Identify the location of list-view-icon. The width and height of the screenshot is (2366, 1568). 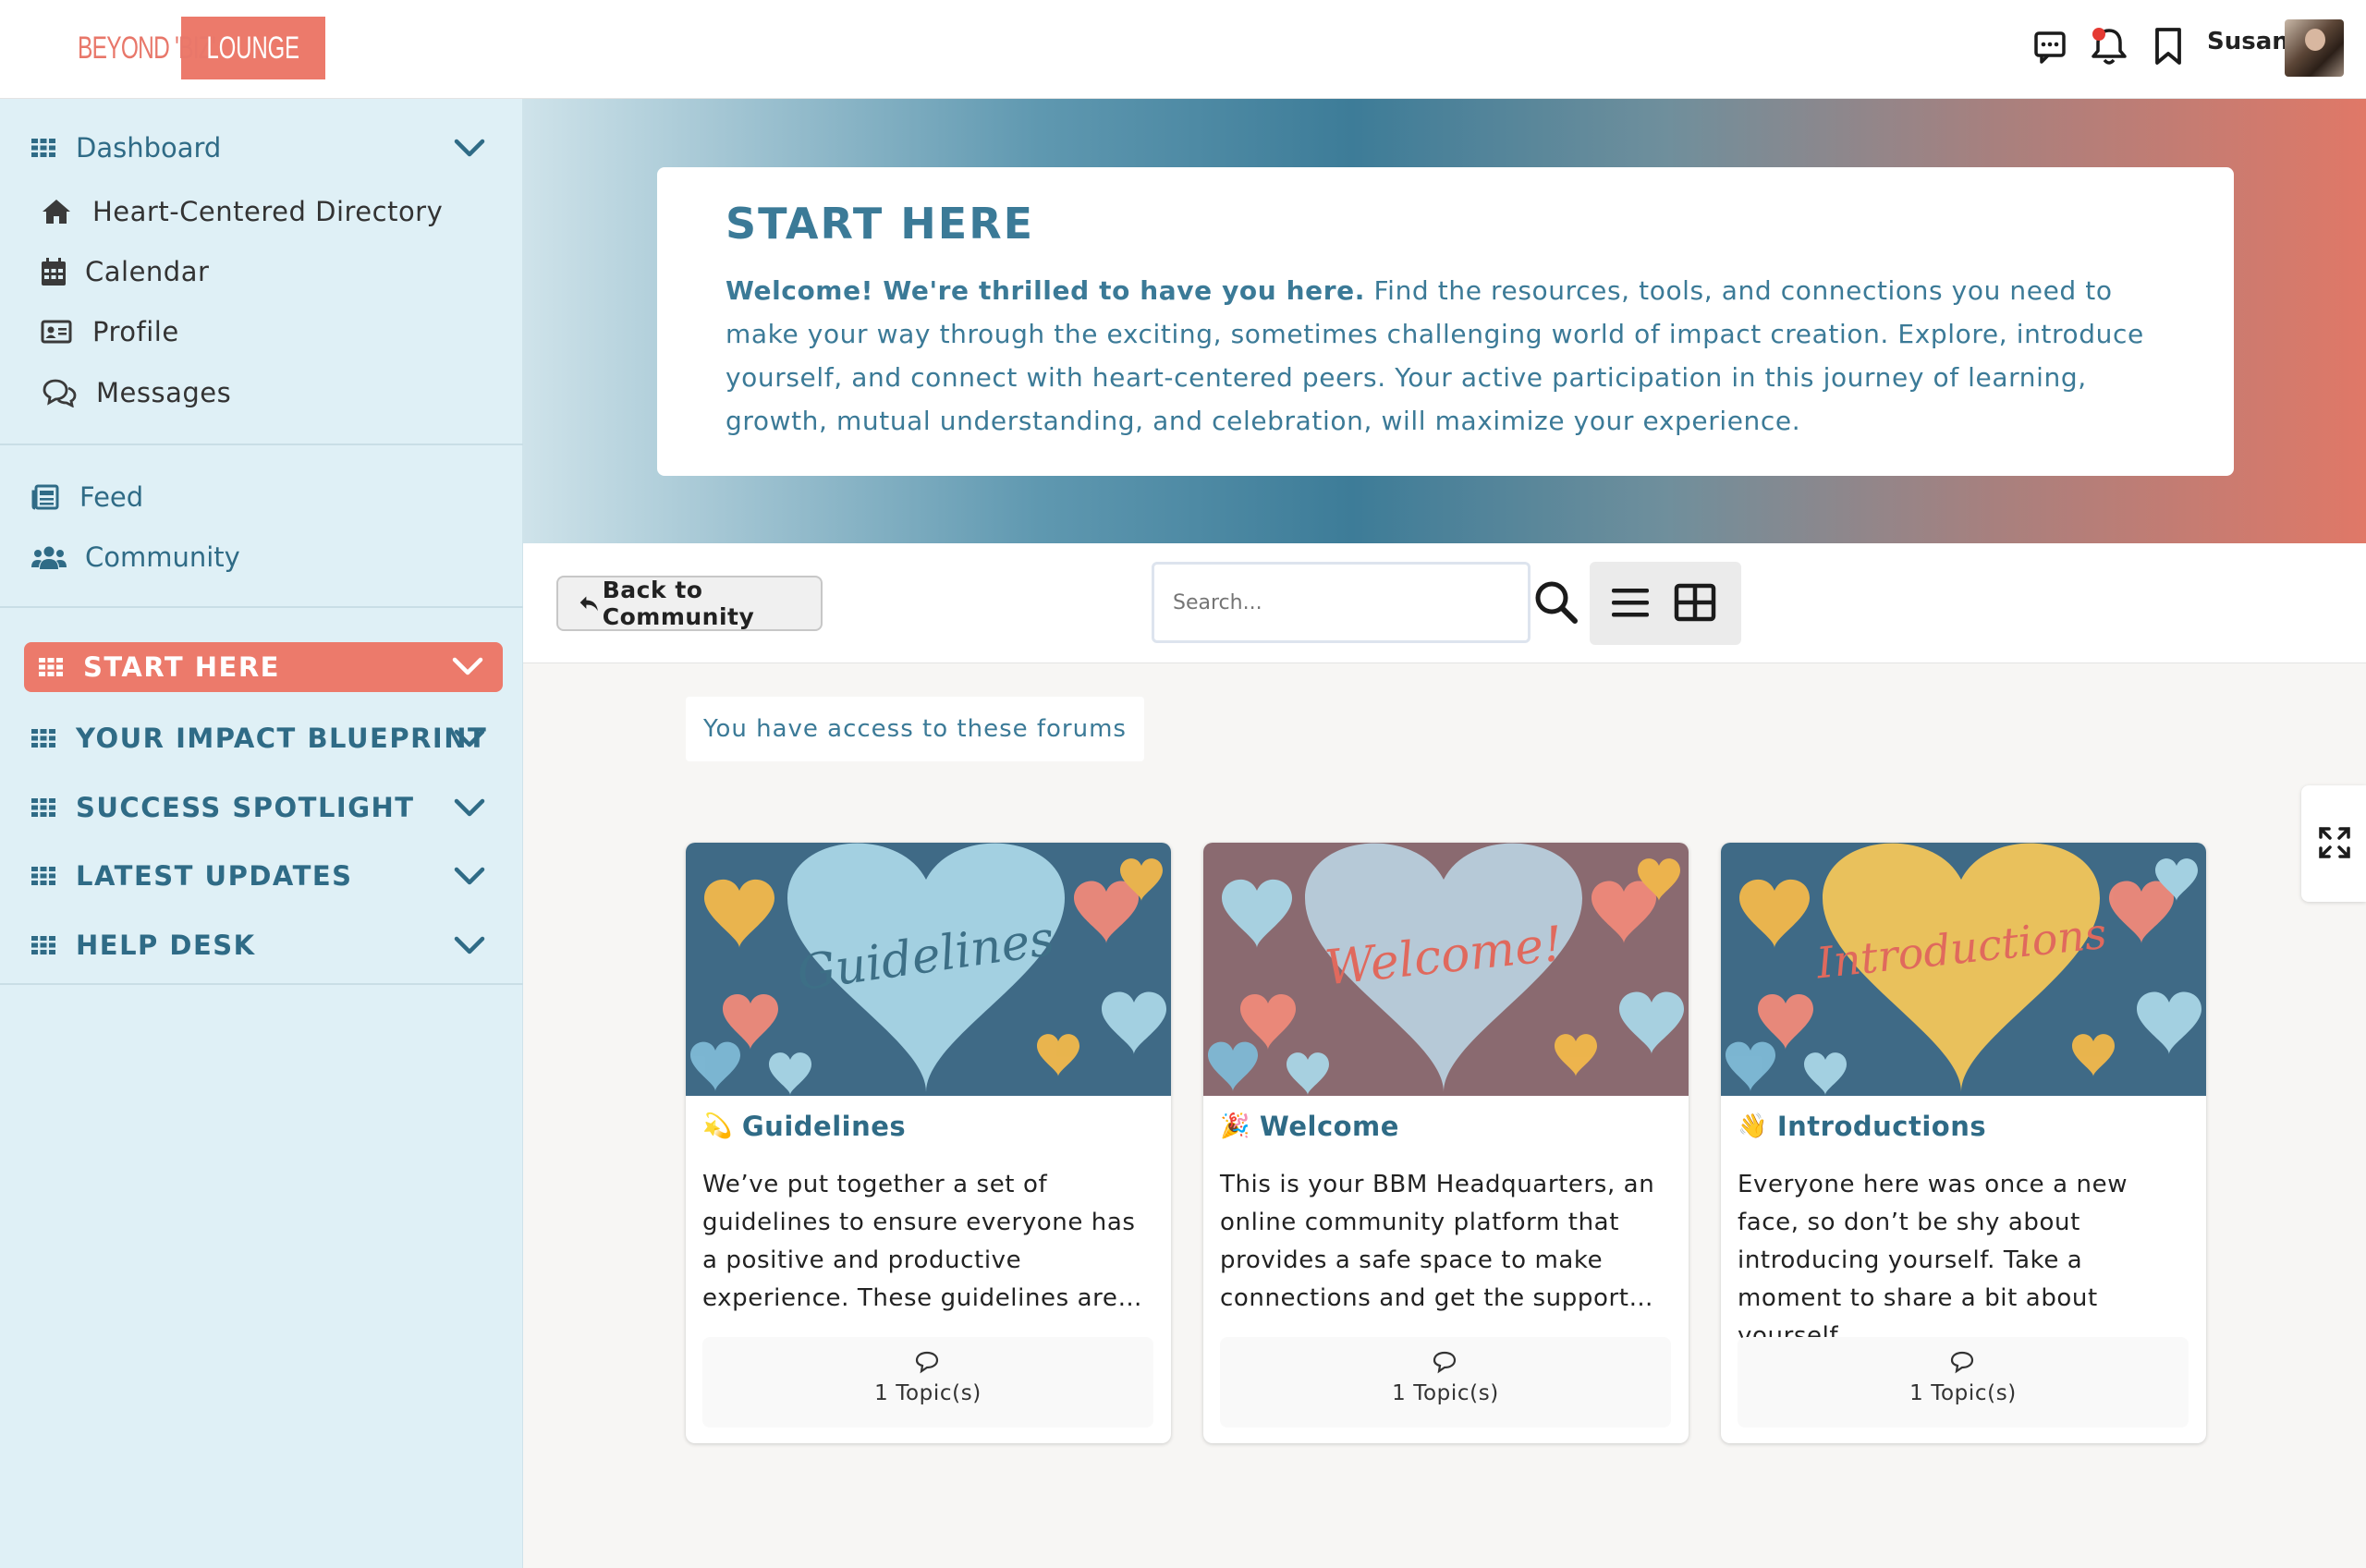
(1630, 602).